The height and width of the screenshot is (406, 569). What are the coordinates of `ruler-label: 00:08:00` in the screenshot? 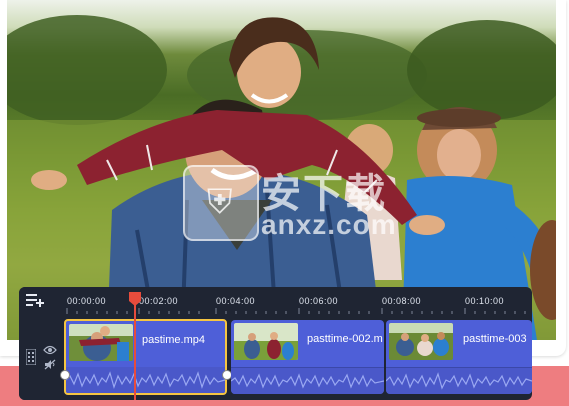 It's located at (402, 301).